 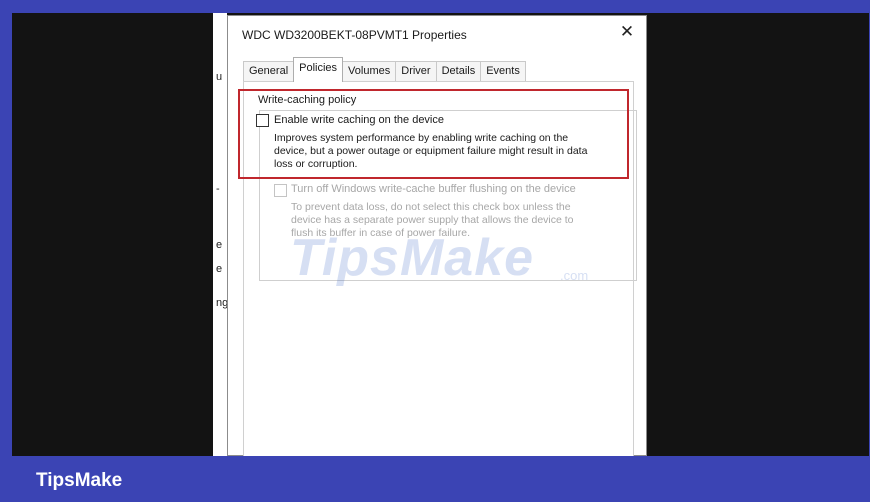 I want to click on watermark-suffix: .com, so click(x=574, y=275).